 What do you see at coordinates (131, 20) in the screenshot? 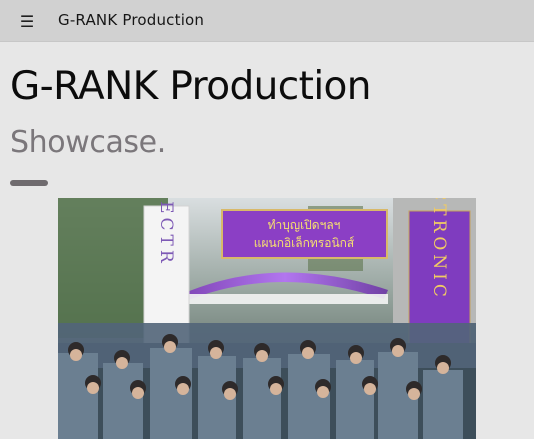
I see `brand-title: G-RANK Production` at bounding box center [131, 20].